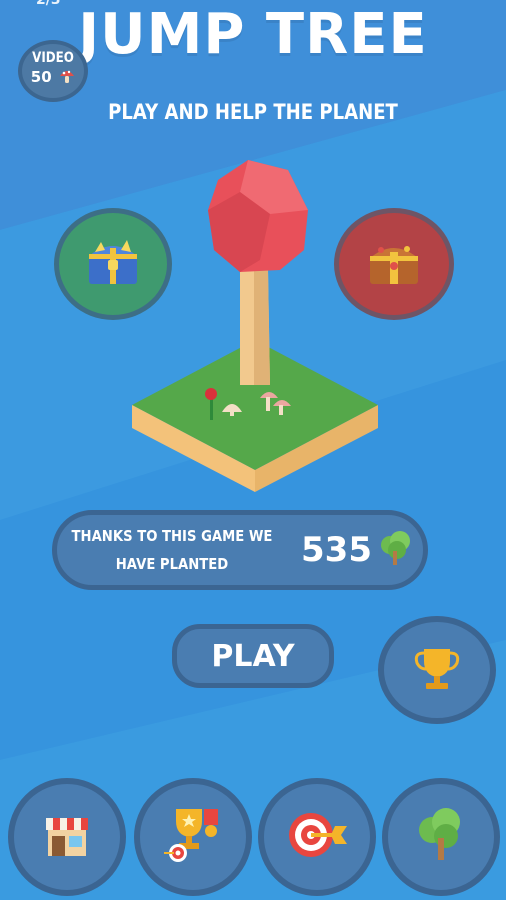 The image size is (506, 900). Describe the element at coordinates (172, 550) in the screenshot. I see `planted-text: THANKS TO THIS GAME WE HAVE PLANTED` at that location.